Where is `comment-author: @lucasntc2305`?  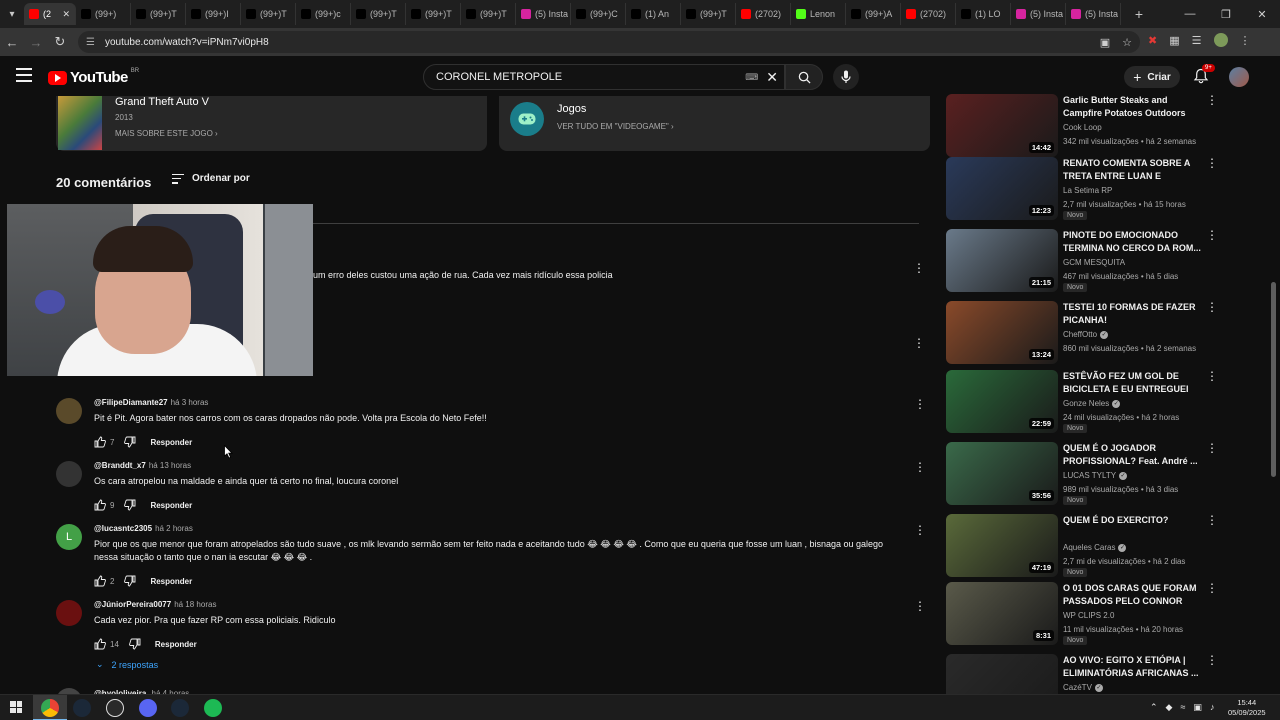
comment-author: @lucasntc2305 is located at coordinates (123, 528).